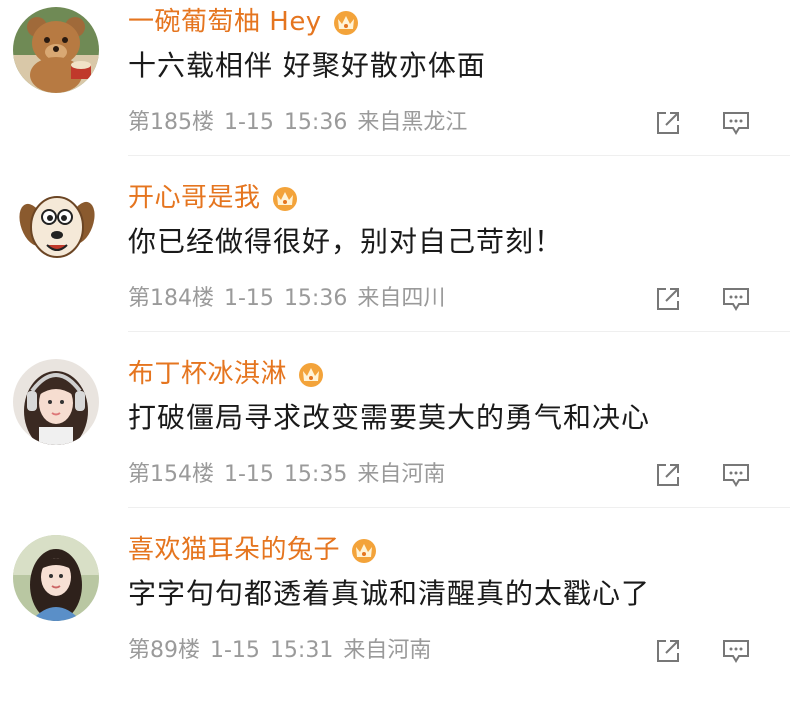 The width and height of the screenshot is (790, 704). I want to click on comment-meta: 第154楼 1-15 15:35 来自河南, so click(286, 475).